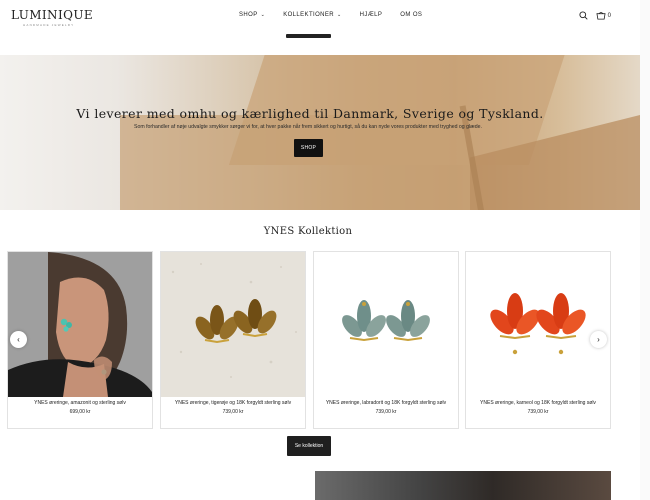 This screenshot has height=500, width=650. What do you see at coordinates (583, 15) in the screenshot?
I see `search-icon` at bounding box center [583, 15].